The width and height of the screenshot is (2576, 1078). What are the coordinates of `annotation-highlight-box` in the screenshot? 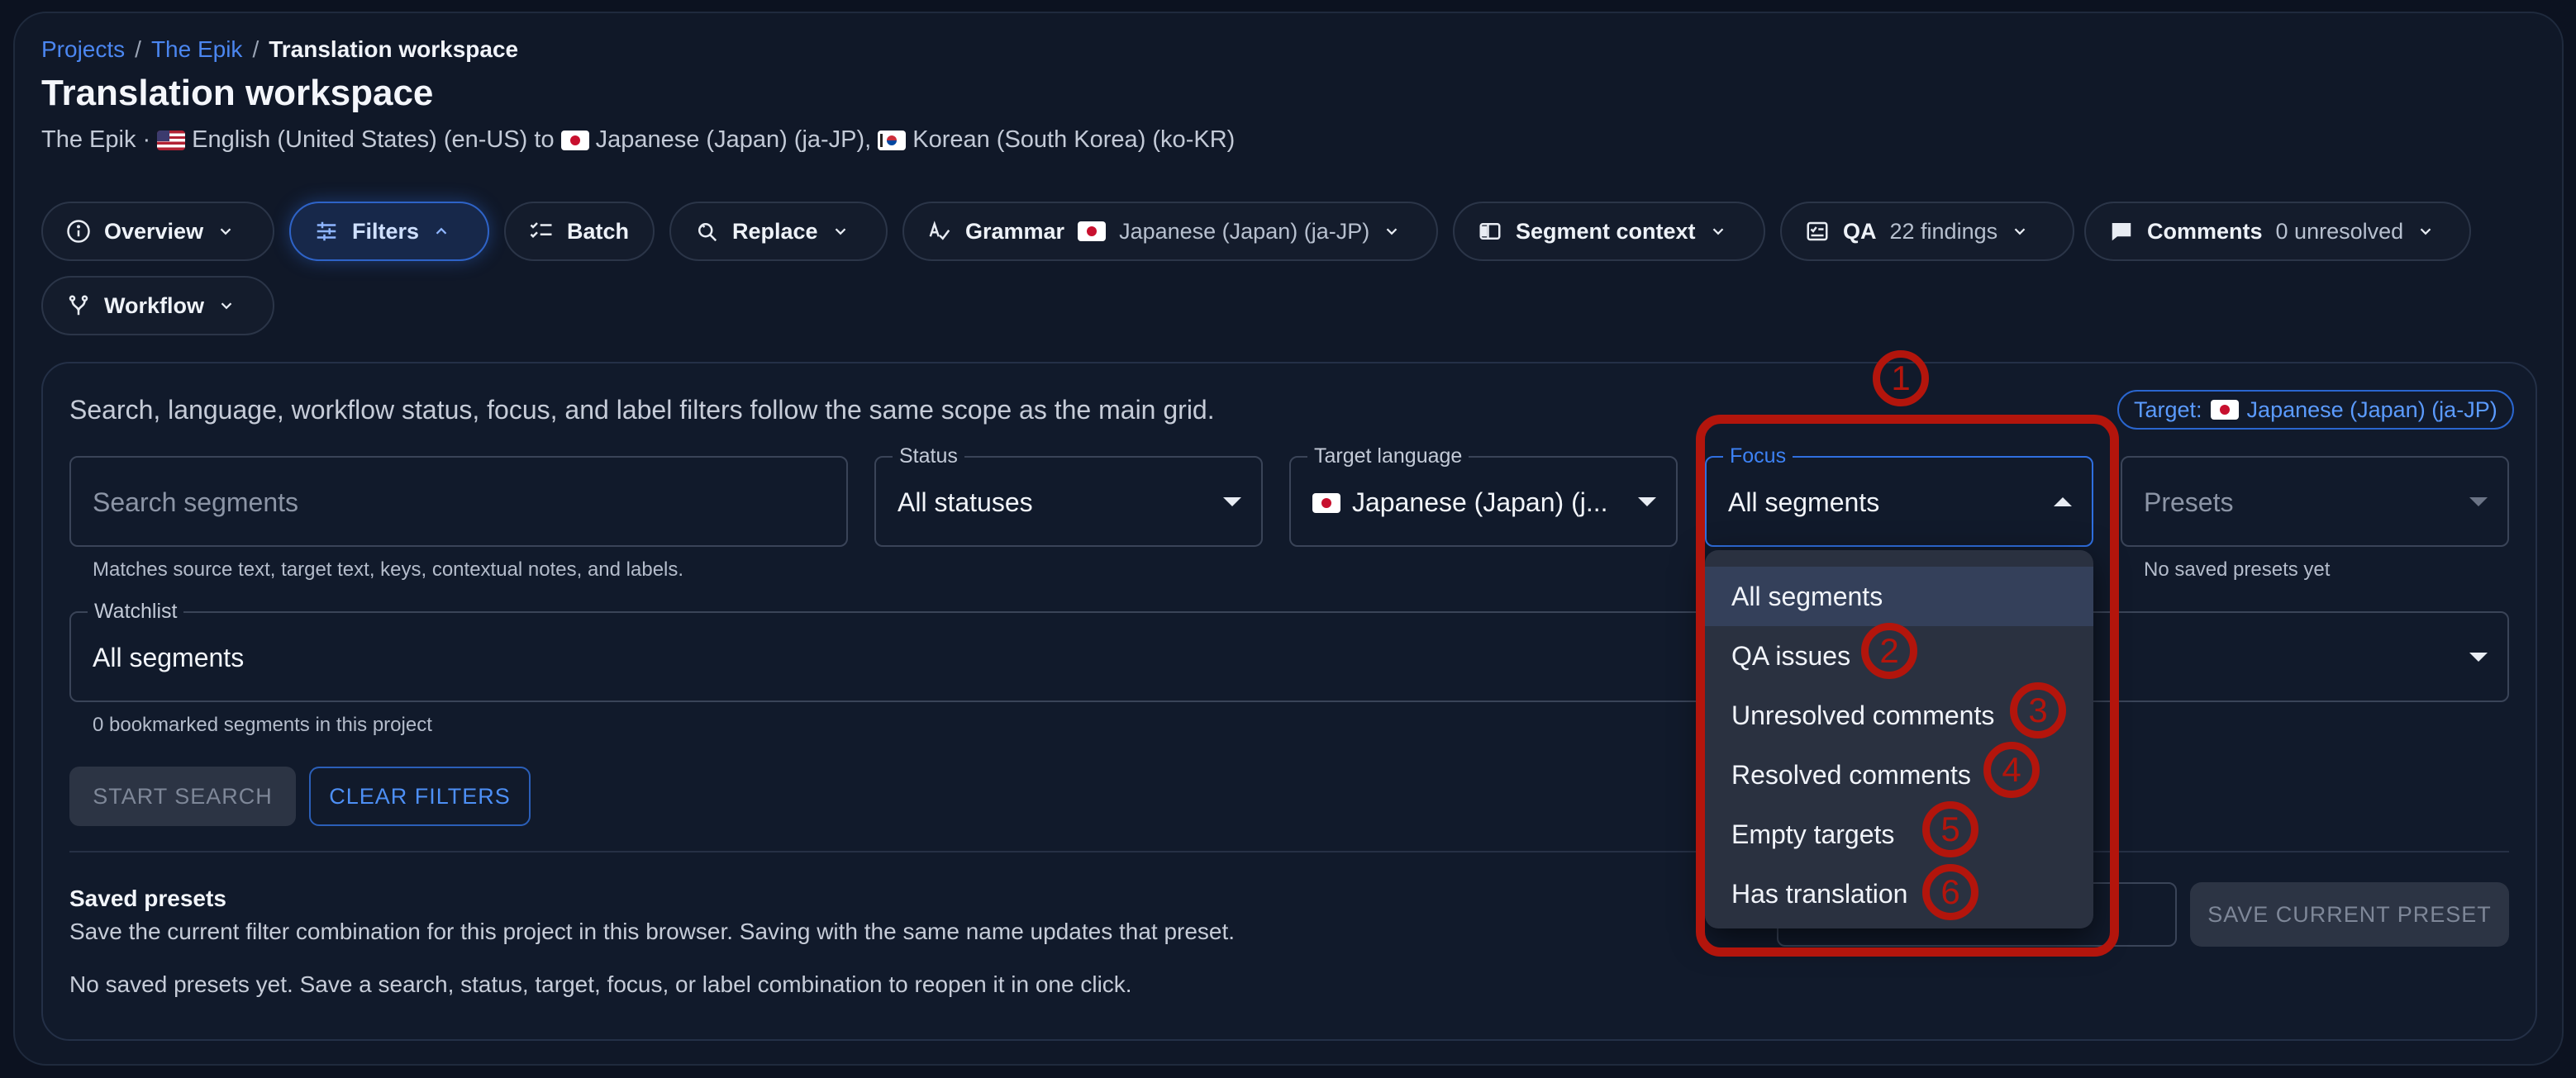 It's located at (1908, 686).